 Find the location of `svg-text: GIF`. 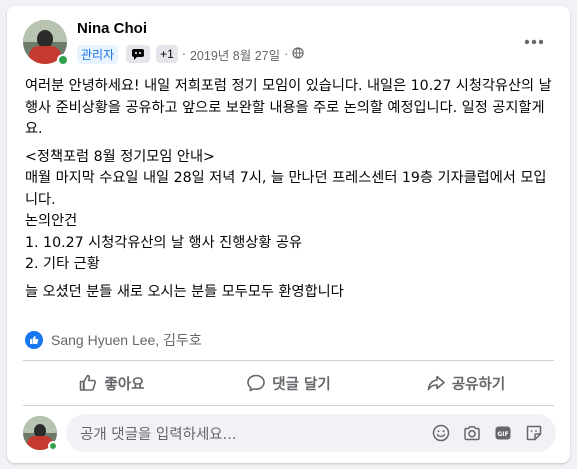

svg-text: GIF is located at coordinates (502, 434).